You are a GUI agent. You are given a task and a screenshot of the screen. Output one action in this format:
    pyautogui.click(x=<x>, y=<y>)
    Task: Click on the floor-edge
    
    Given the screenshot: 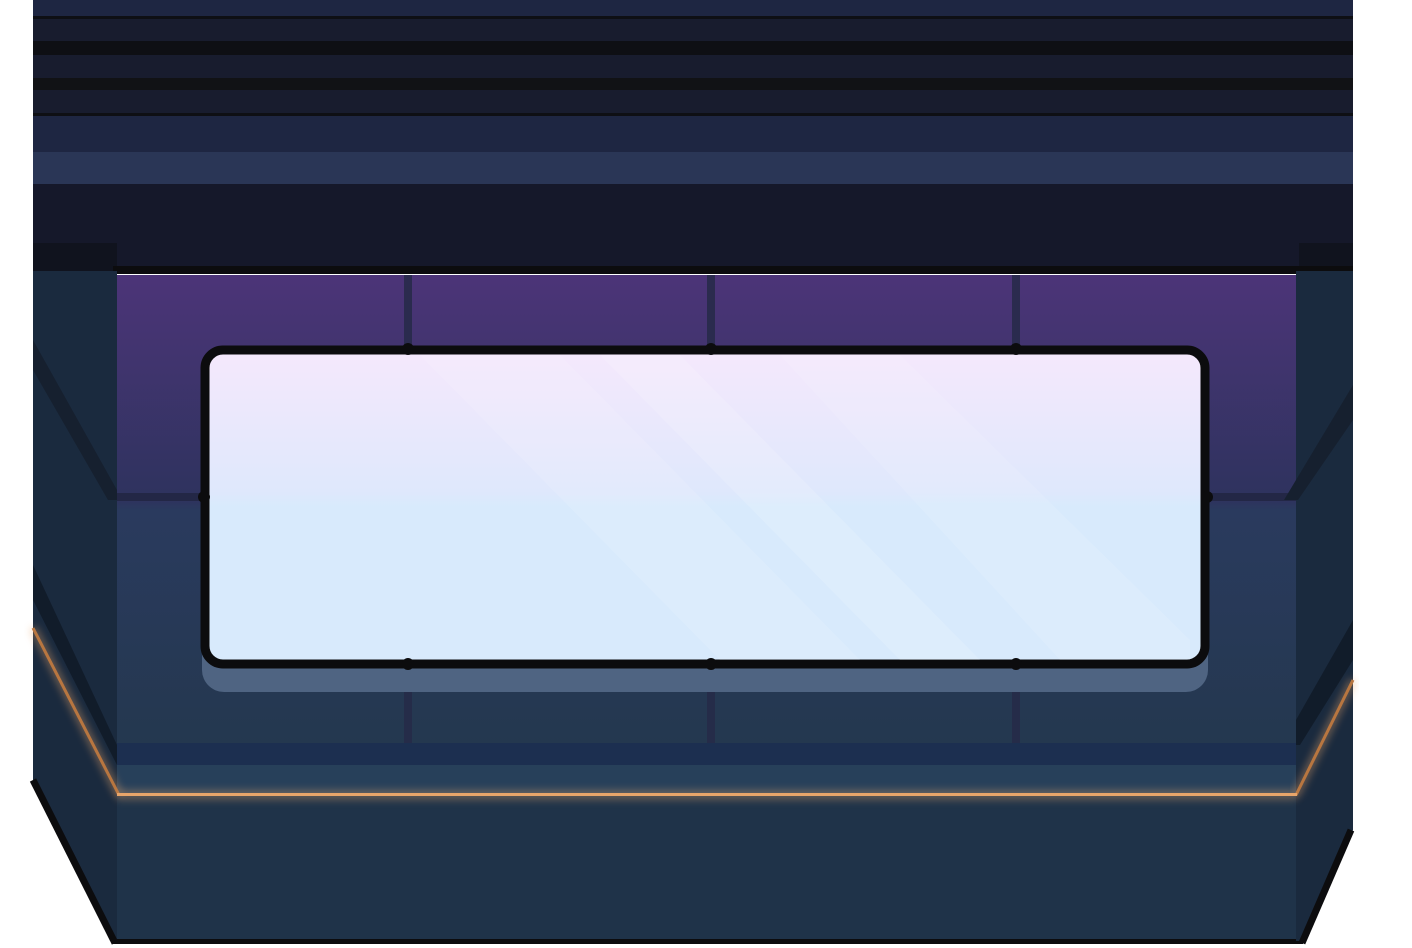 What is the action you would take?
    pyautogui.click(x=708, y=941)
    